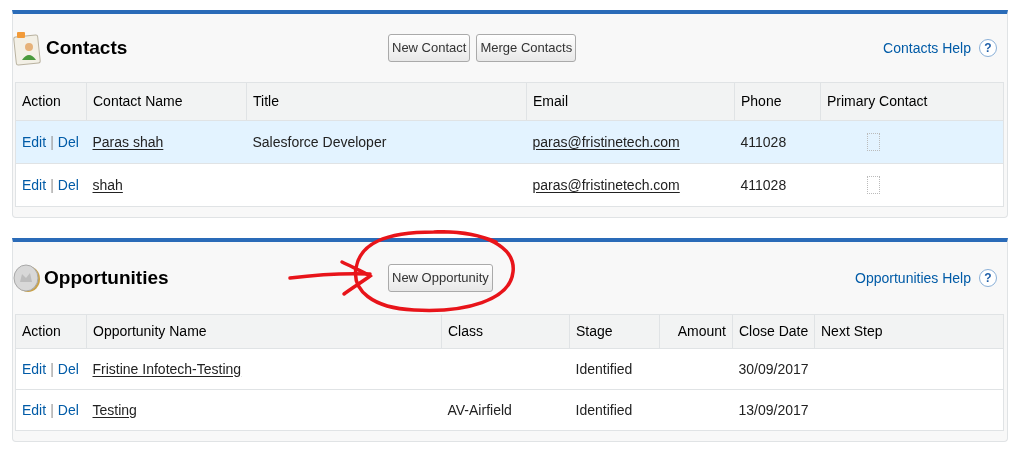 The width and height of the screenshot is (1014, 452). What do you see at coordinates (509, 369) in the screenshot?
I see `table-row: Edit | Del Fristine Infotech-Testing Identified 30/09/2017` at bounding box center [509, 369].